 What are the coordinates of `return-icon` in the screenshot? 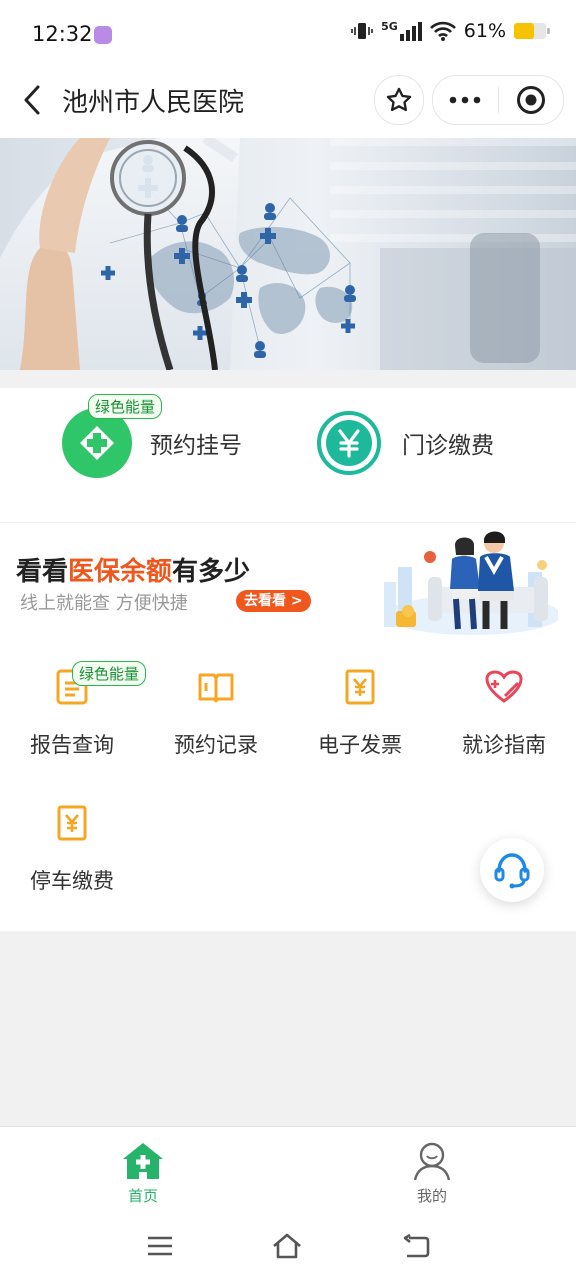 It's located at (416, 1246).